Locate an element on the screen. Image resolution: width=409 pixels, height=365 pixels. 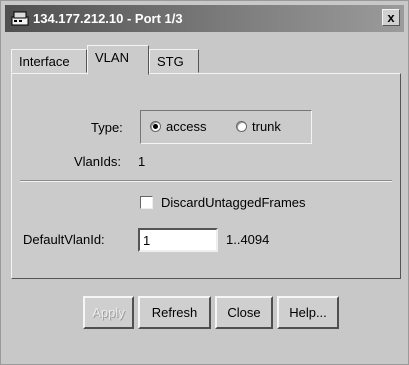
default-vlan-input is located at coordinates (178, 240).